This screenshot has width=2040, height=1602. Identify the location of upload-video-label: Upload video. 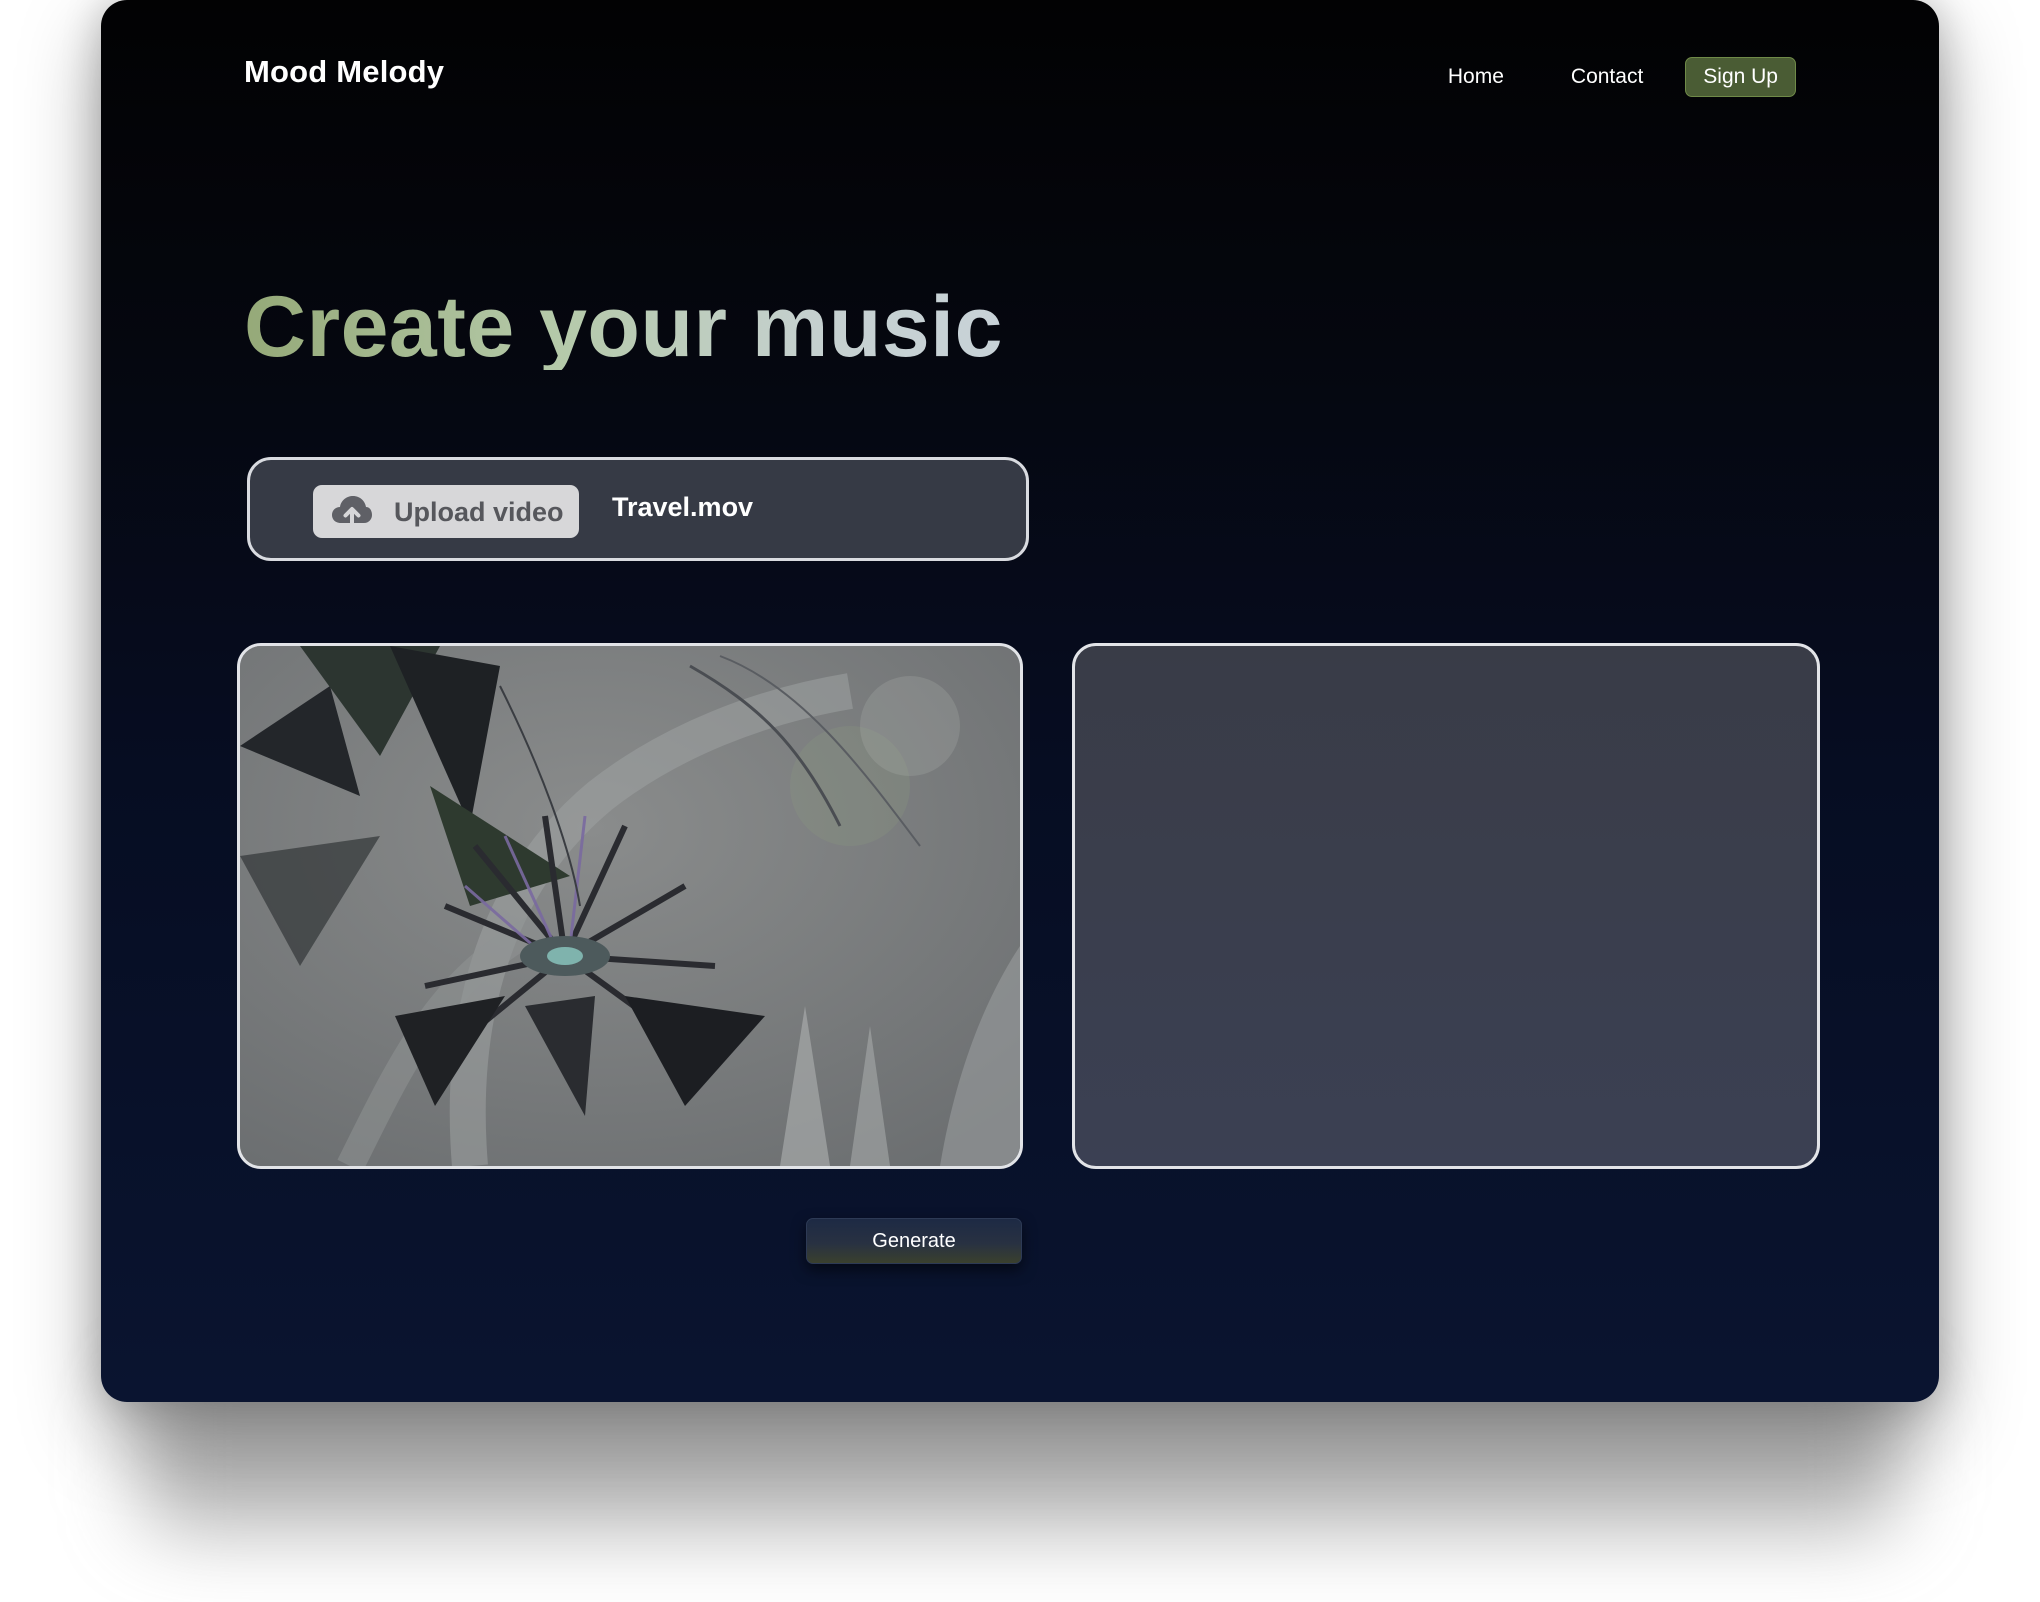
(479, 512).